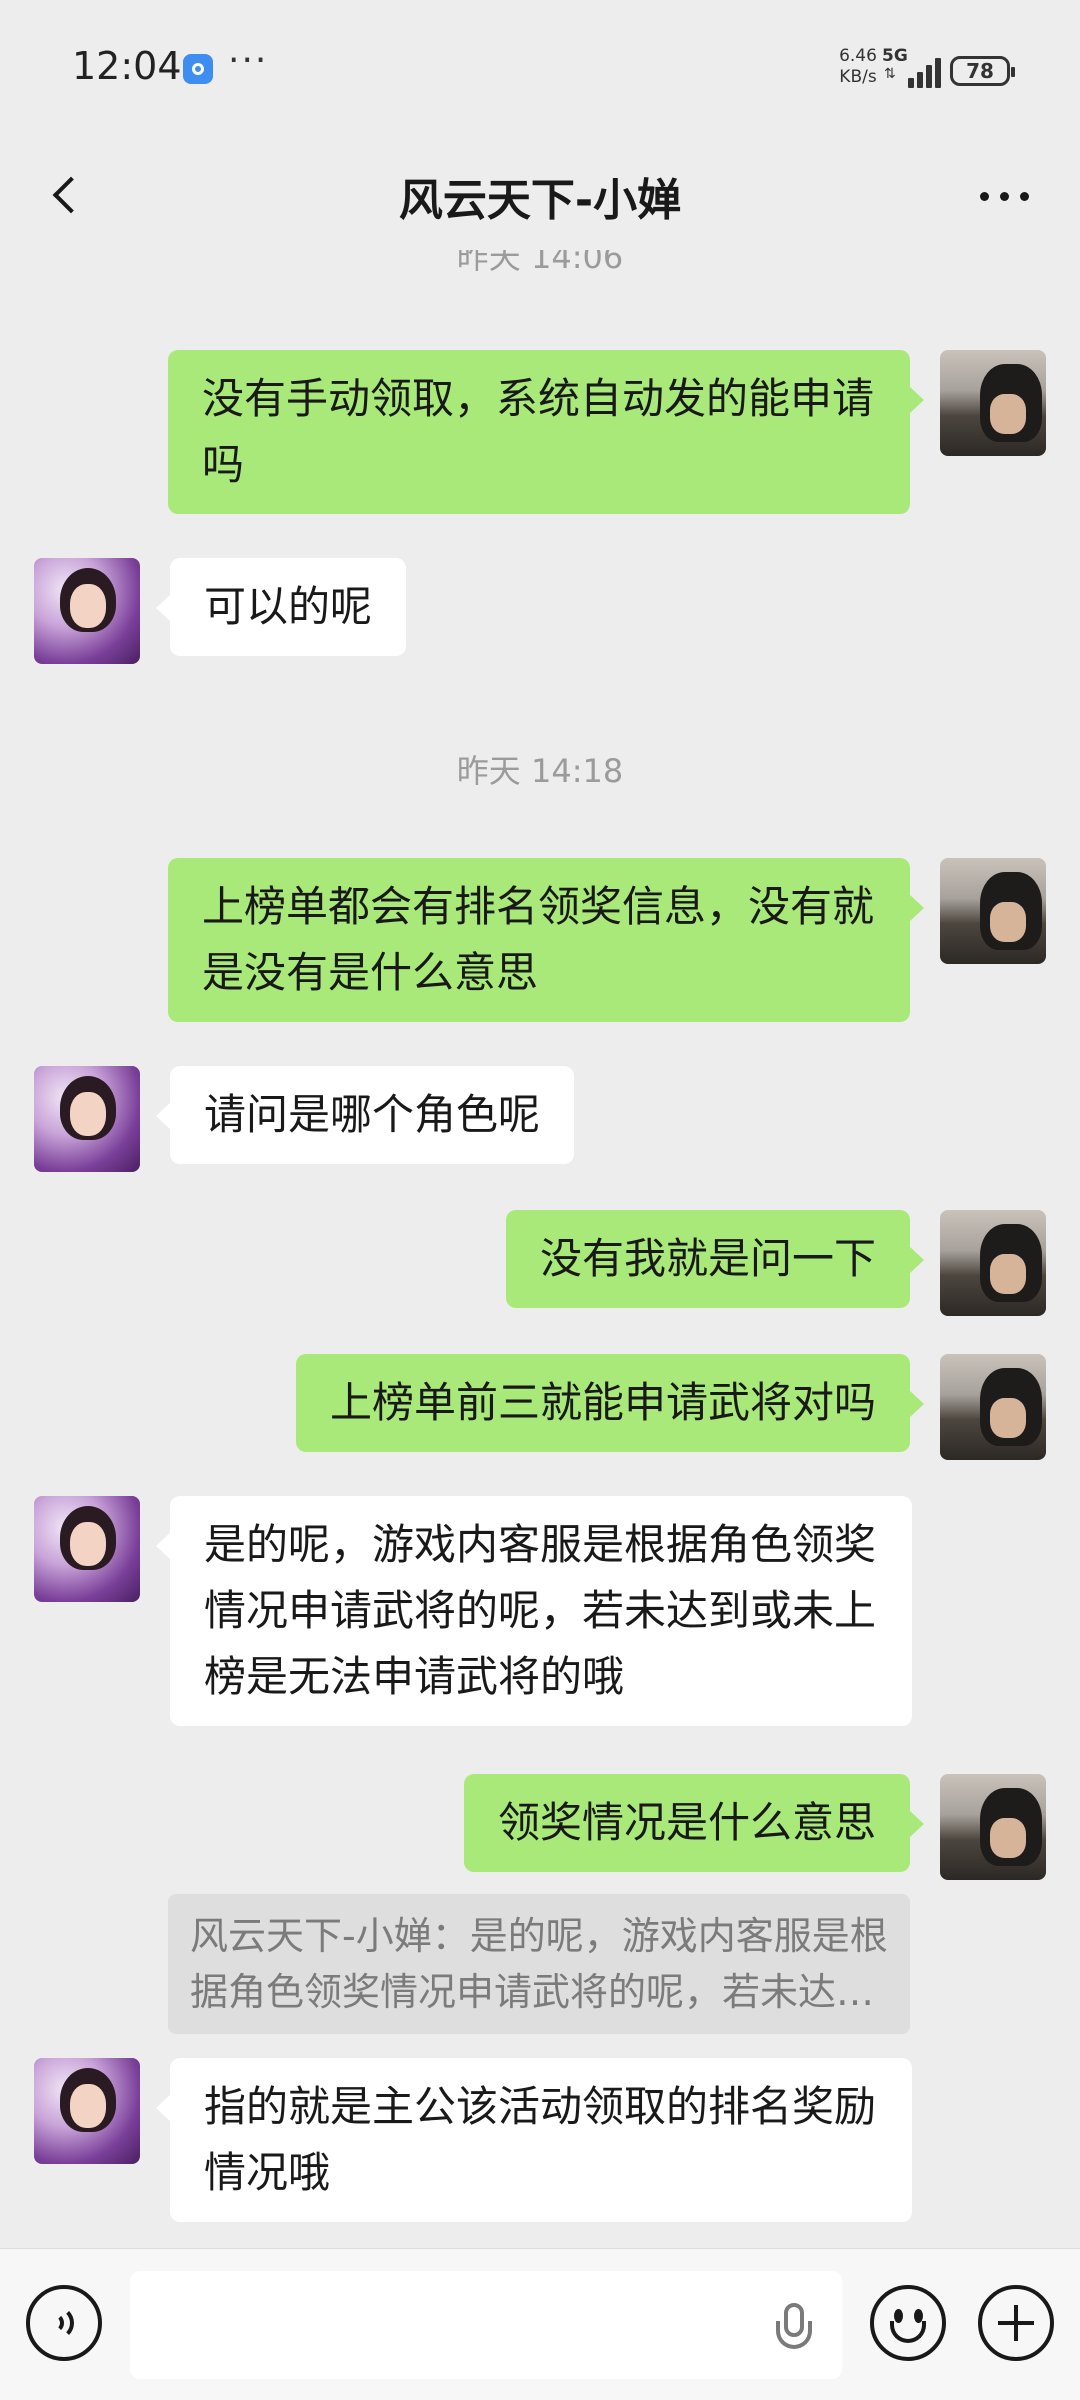  I want to click on message-bubble-received: 请问是哪个角色呢, so click(365, 1115).